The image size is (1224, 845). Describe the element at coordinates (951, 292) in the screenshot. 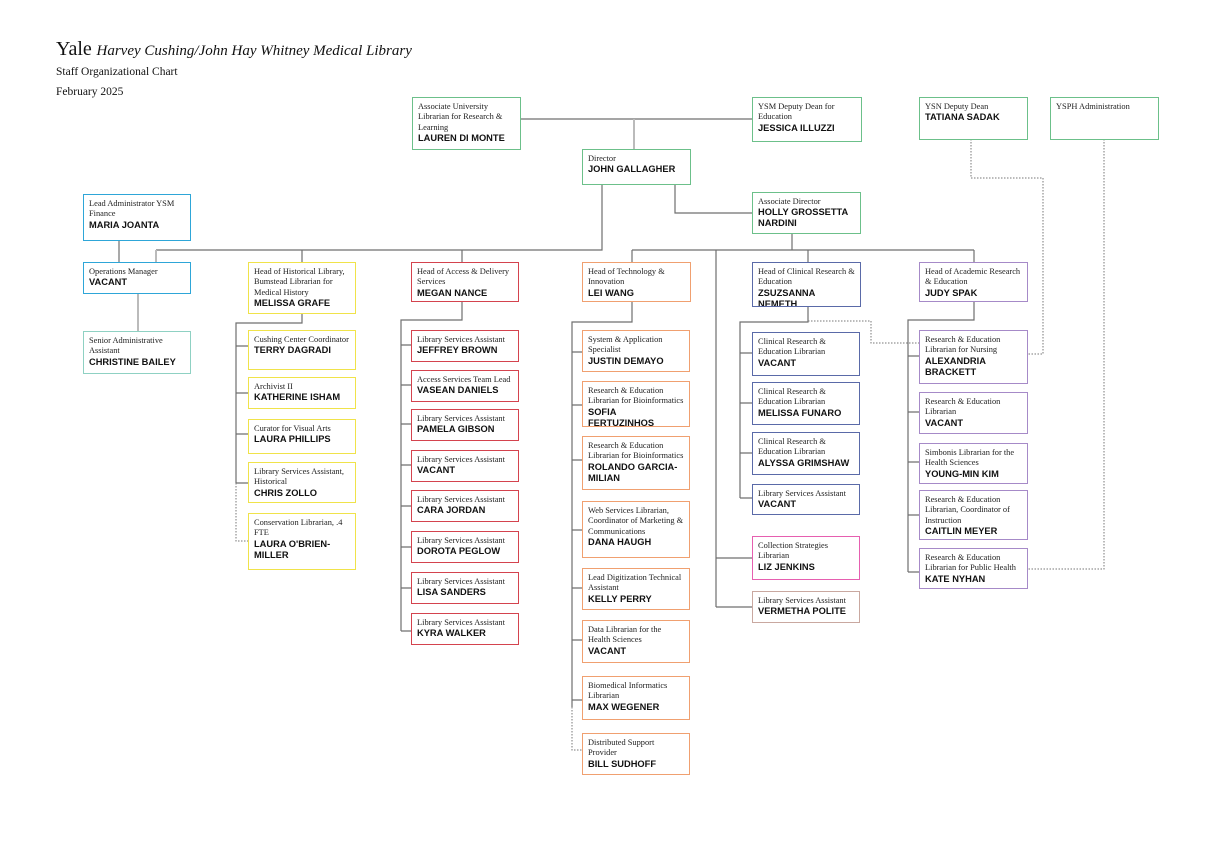

I see `node-name: JUDY SPAK` at that location.